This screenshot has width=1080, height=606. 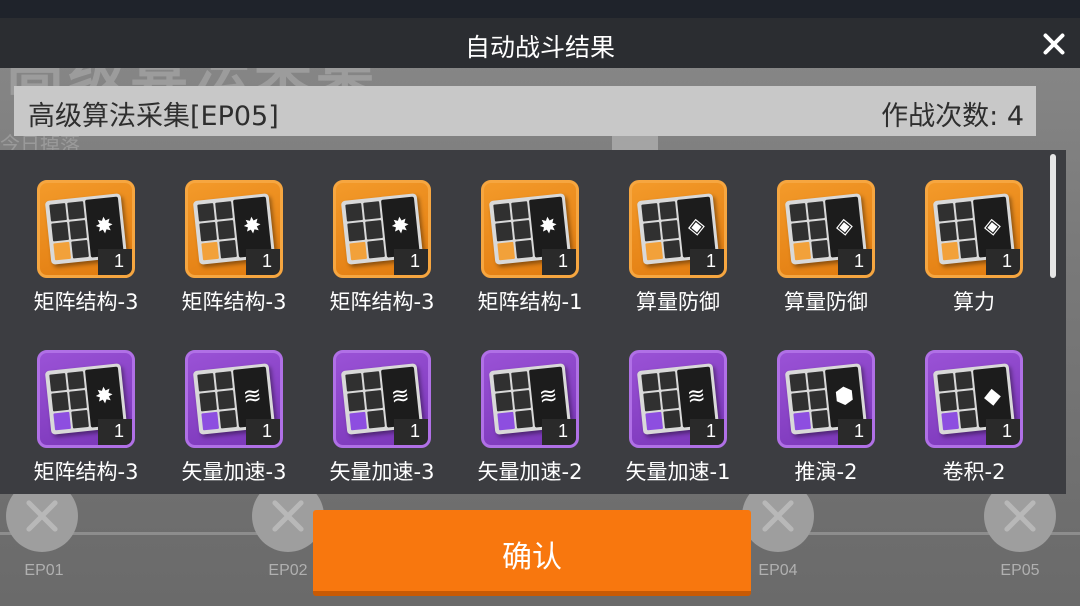 What do you see at coordinates (678, 472) in the screenshot?
I see `item-name: 矢量加速-1` at bounding box center [678, 472].